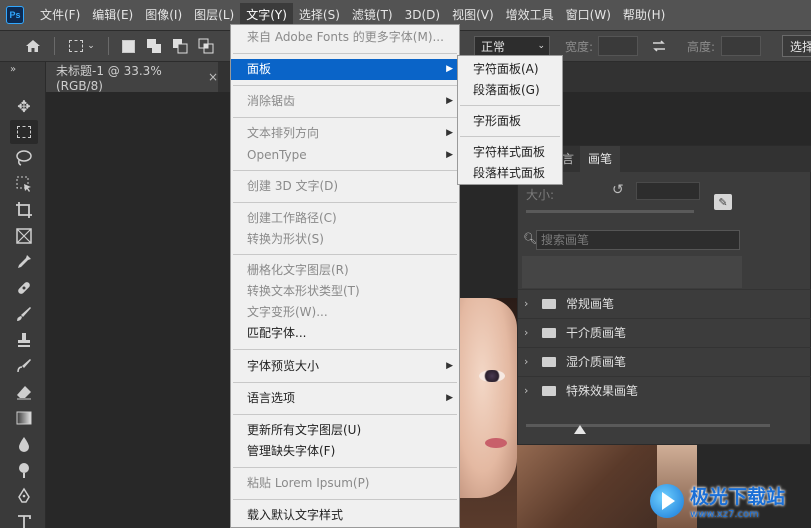 The width and height of the screenshot is (811, 528). Describe the element at coordinates (602, 391) in the screenshot. I see `brush-folder-label: 特殊效果画笔` at that location.